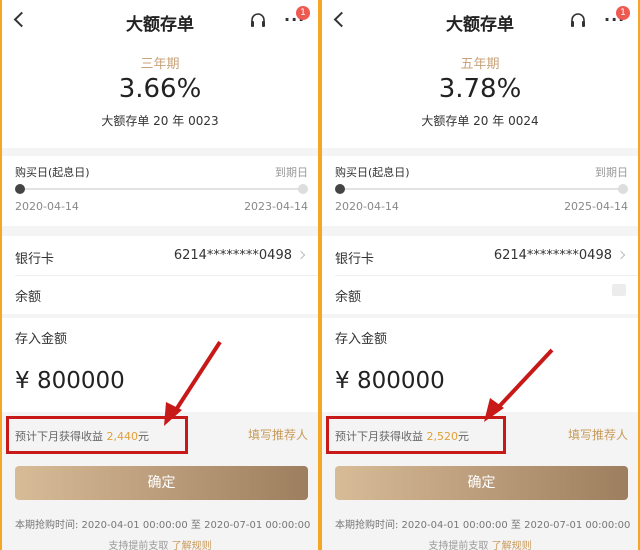 Image resolution: width=640 pixels, height=550 pixels. Describe the element at coordinates (480, 89) in the screenshot. I see `interest-rate: 3.78%` at that location.